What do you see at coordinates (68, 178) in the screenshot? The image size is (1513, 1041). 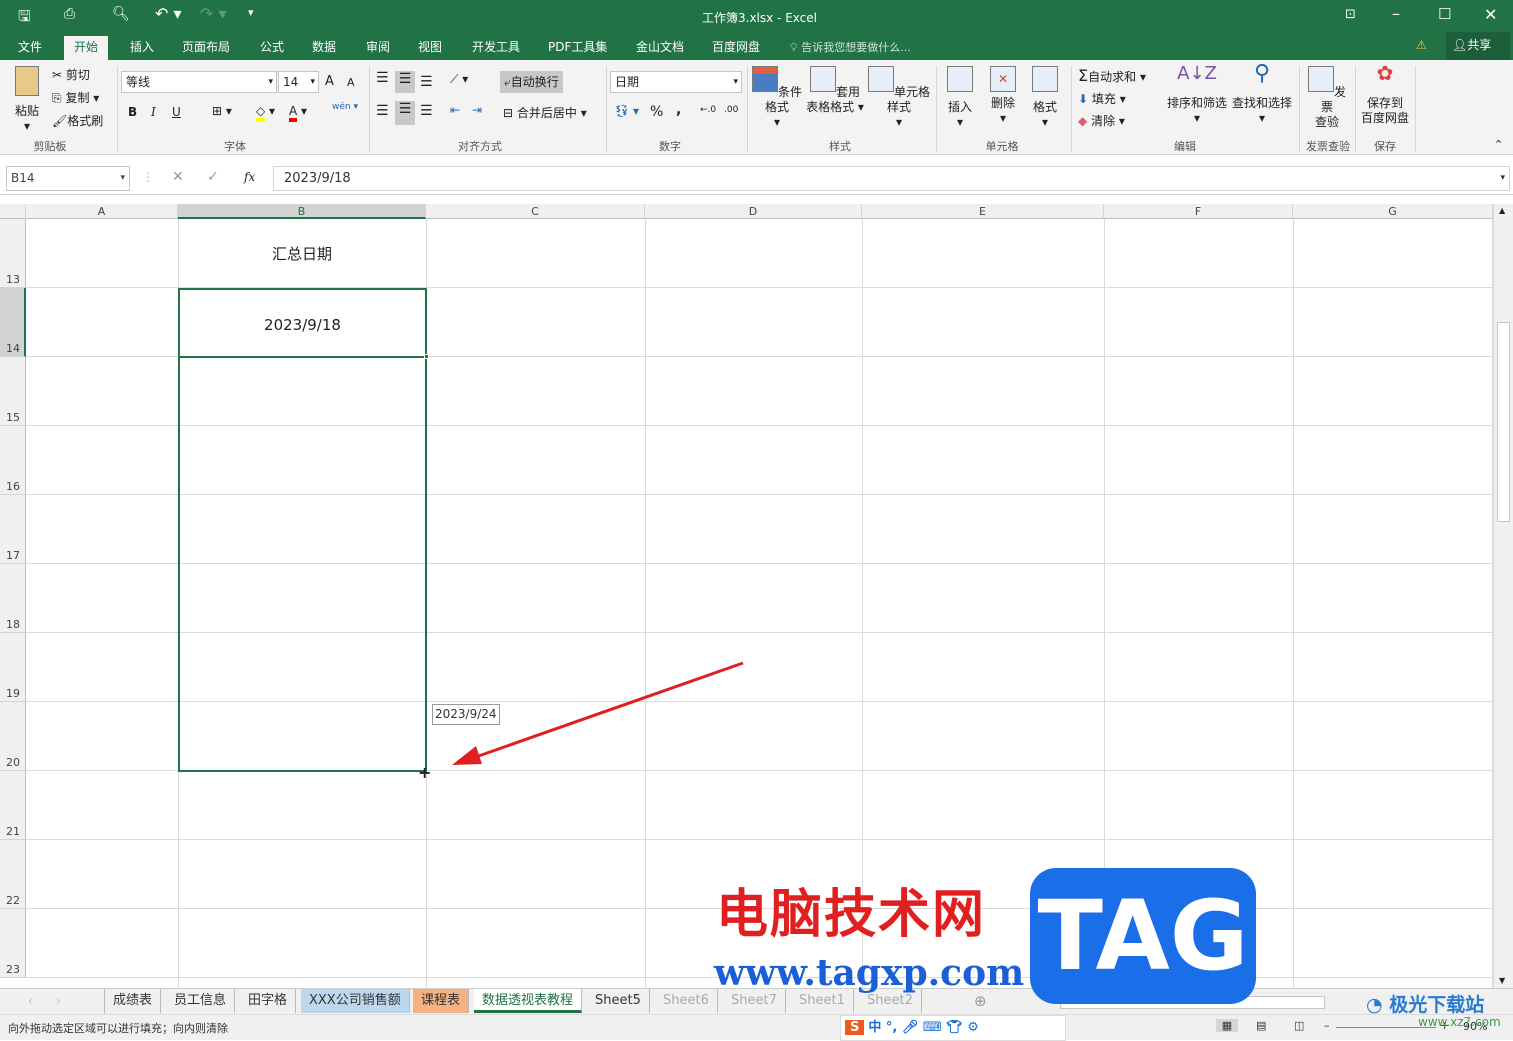 I see `name-box: B14 ▾` at bounding box center [68, 178].